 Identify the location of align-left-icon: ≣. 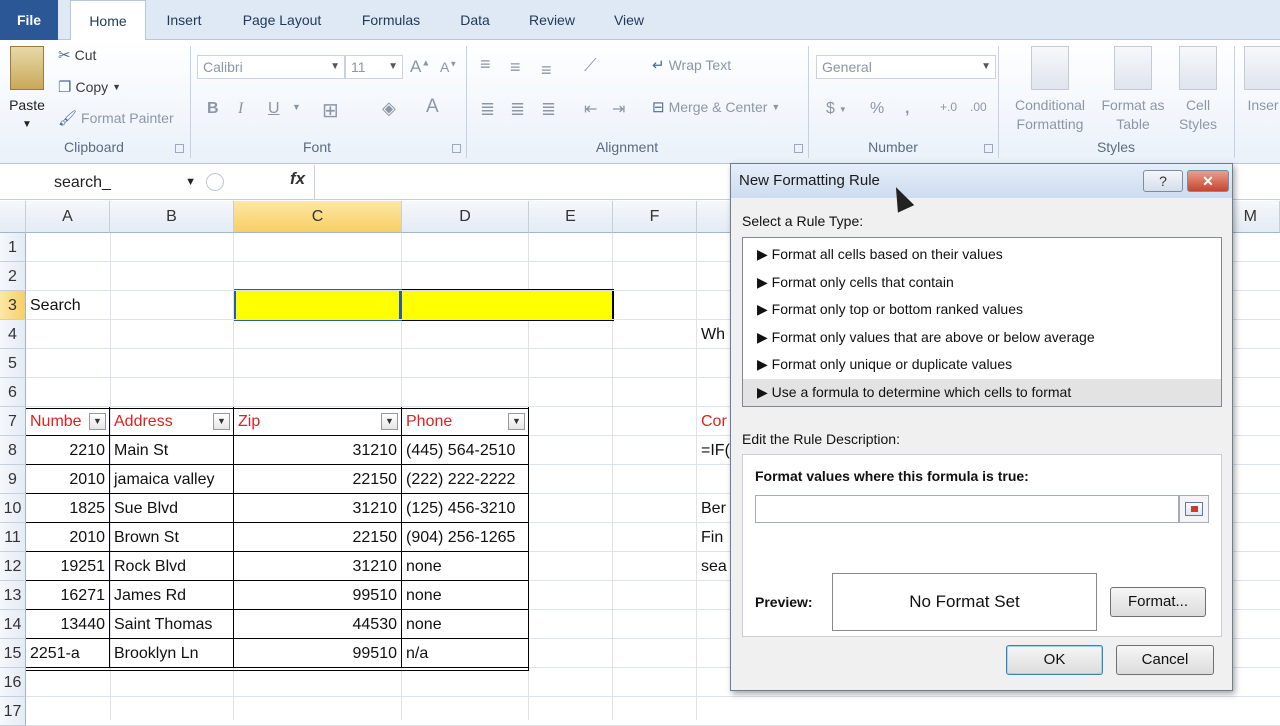
(487, 109).